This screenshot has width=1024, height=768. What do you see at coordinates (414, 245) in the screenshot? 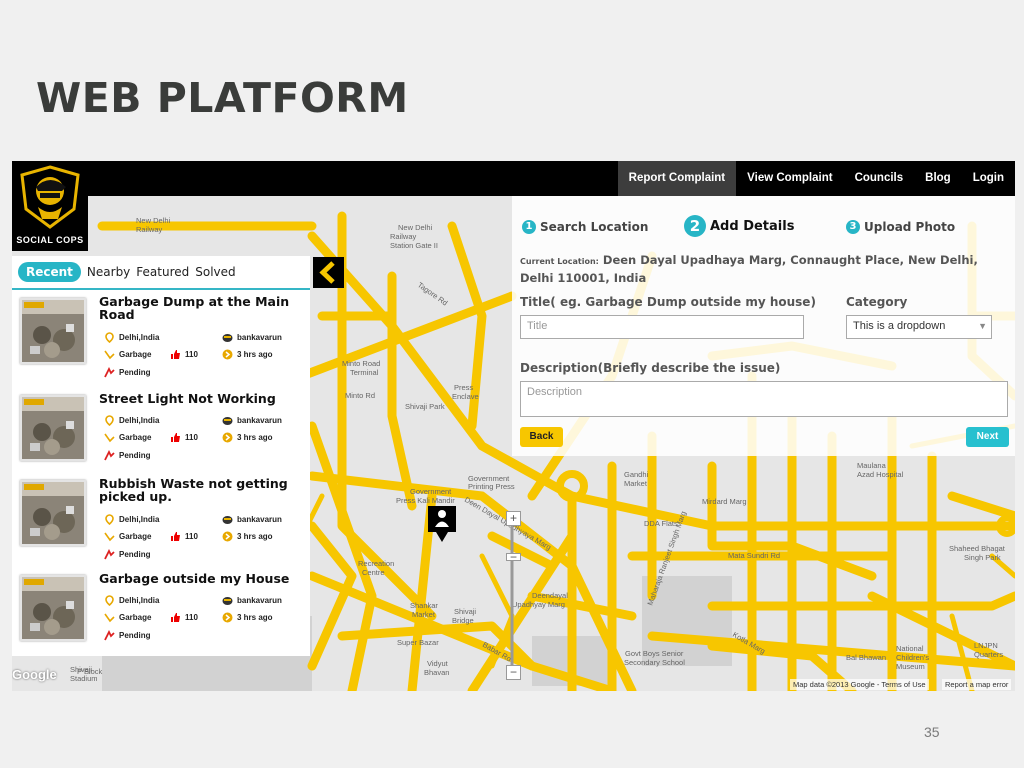
I see `svg-text: Station Gate II` at bounding box center [414, 245].